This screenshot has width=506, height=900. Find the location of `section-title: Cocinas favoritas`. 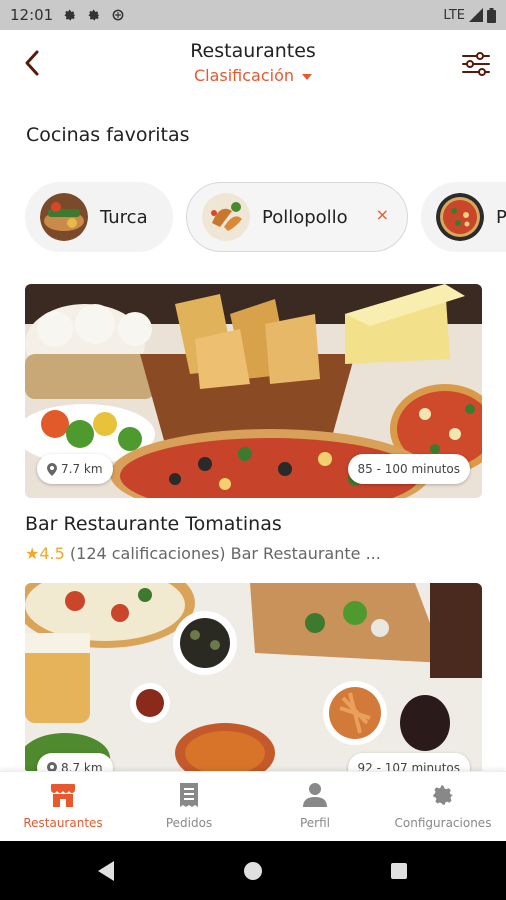

section-title: Cocinas favoritas is located at coordinates (108, 135).